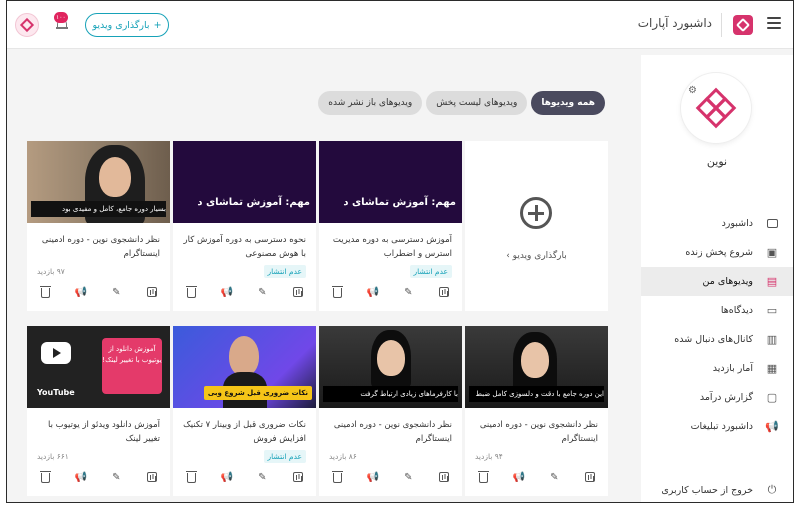 This screenshot has width=800, height=515. I want to click on thumbnail-caption: با کارفرماهای زیادی ارتباط گرفت, so click(390, 394).